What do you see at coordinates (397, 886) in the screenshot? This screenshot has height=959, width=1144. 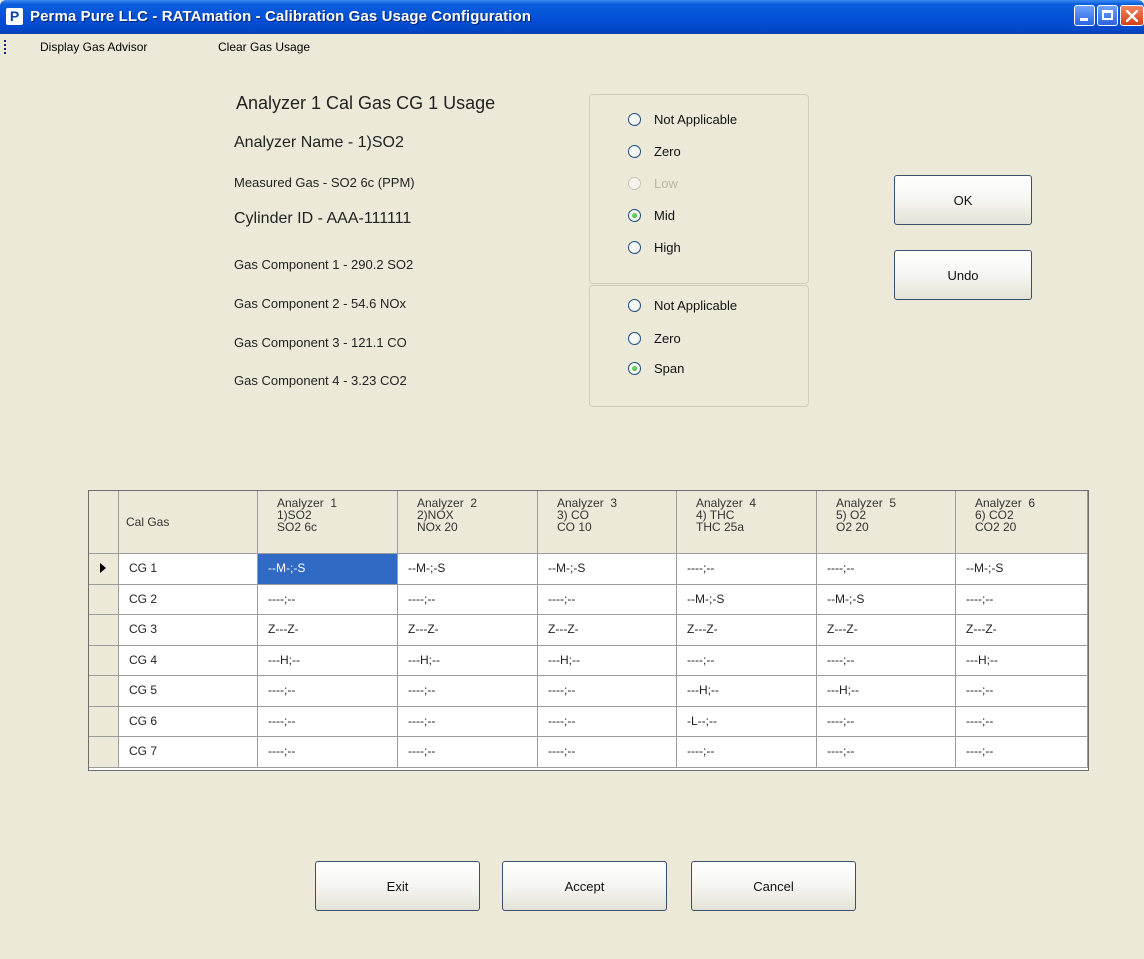 I see `exit-button: Exit` at bounding box center [397, 886].